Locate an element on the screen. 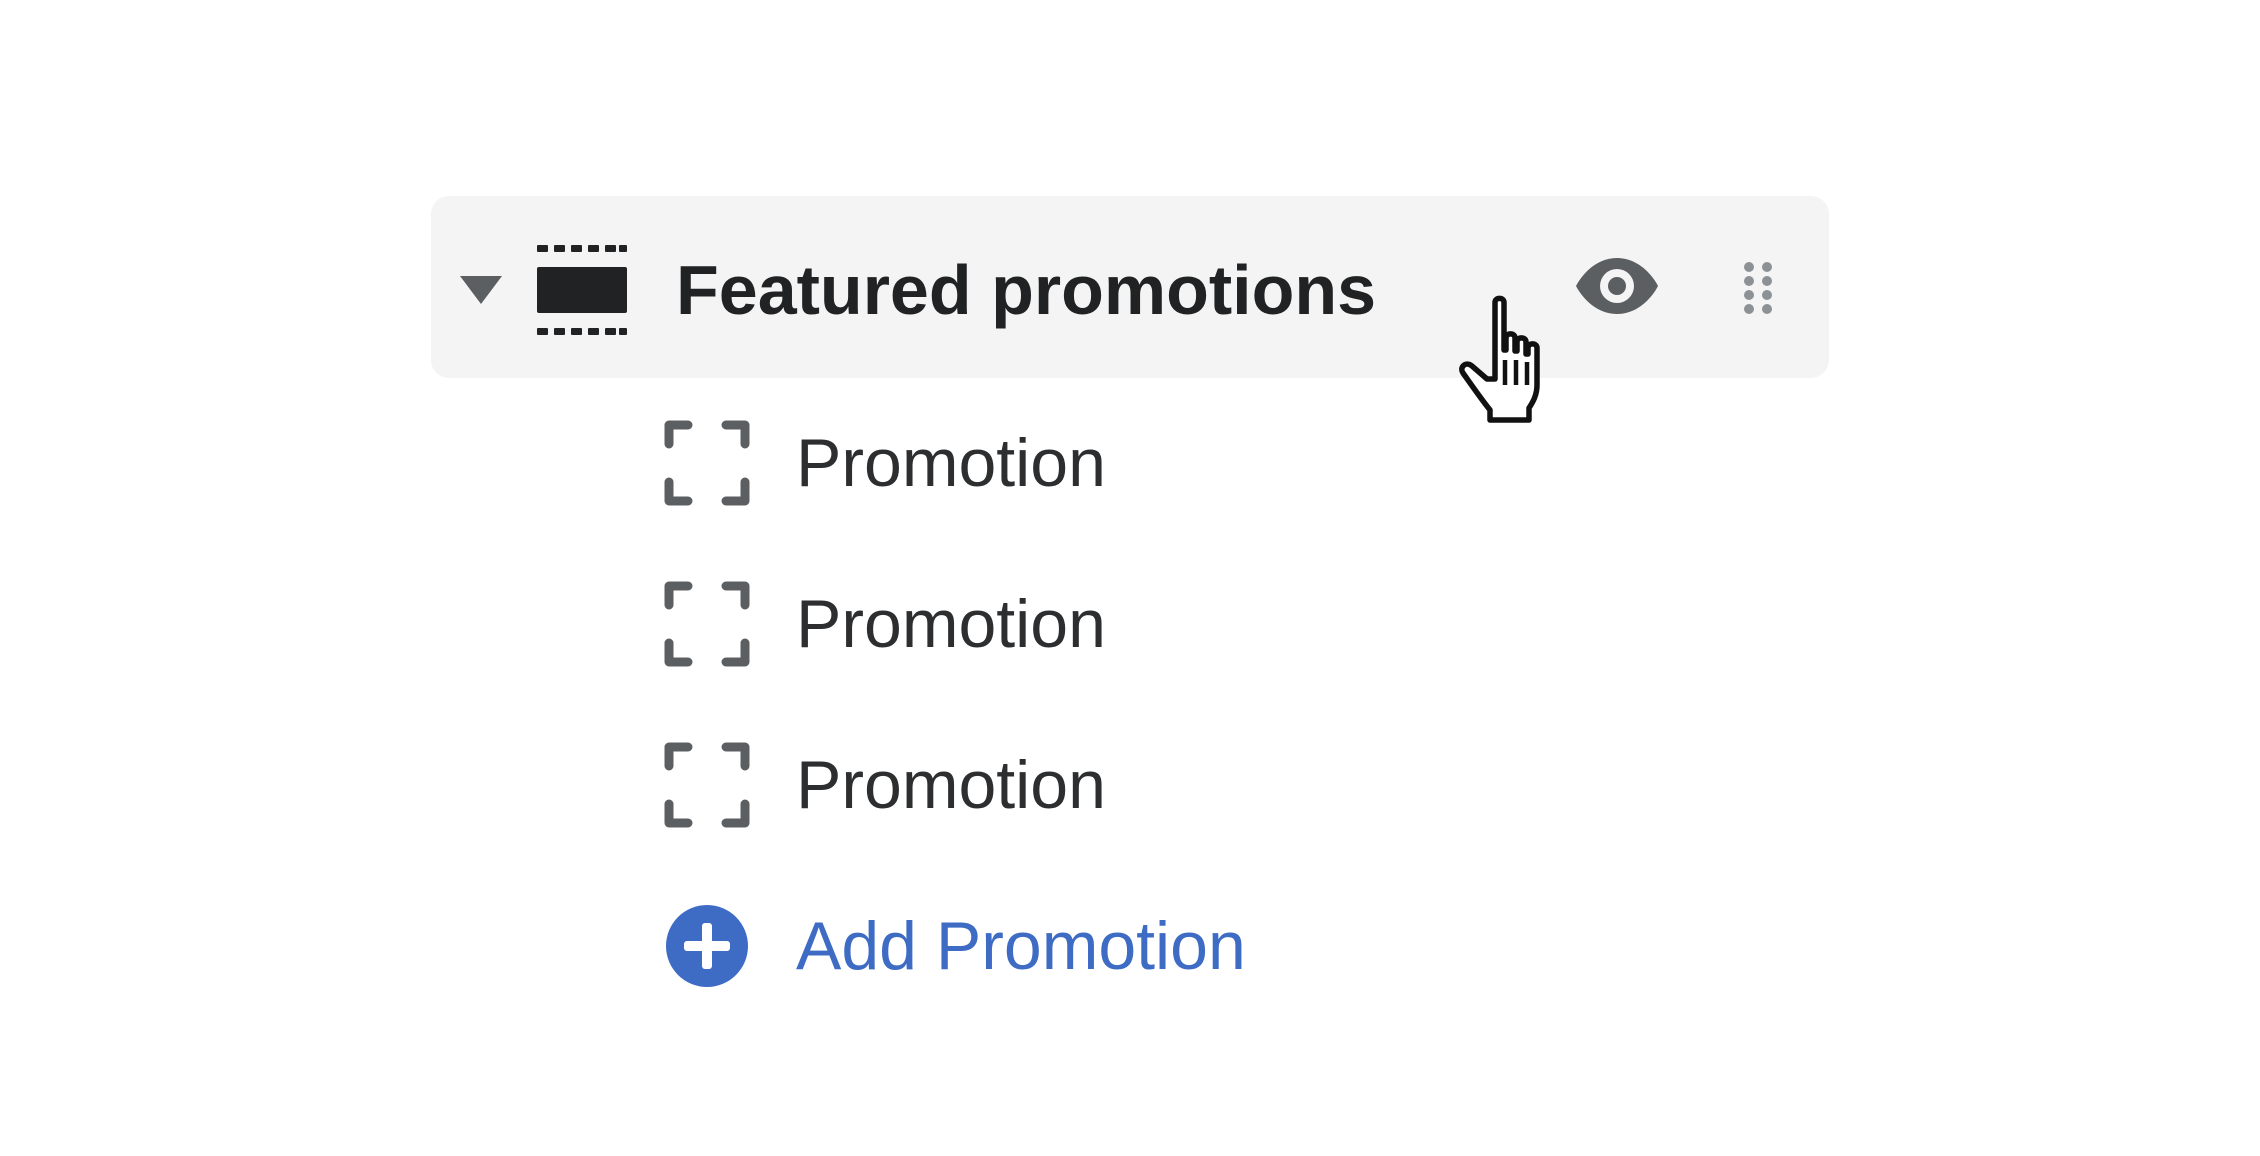 This screenshot has width=2260, height=1156. add-promotion-button: Add Promotion is located at coordinates (1064, 946).